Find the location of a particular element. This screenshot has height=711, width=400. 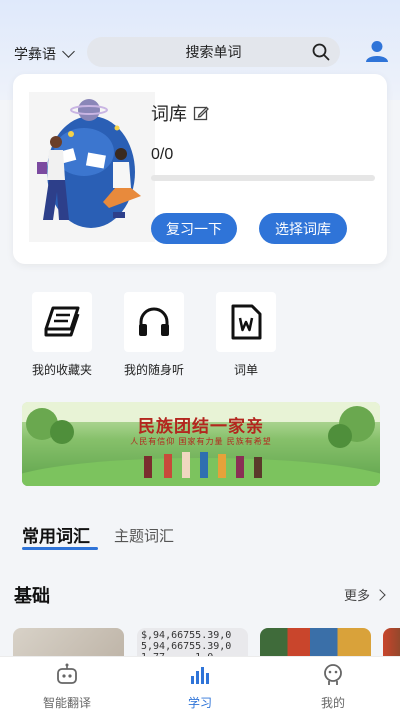

nav-study: 学习 is located at coordinates (200, 687).